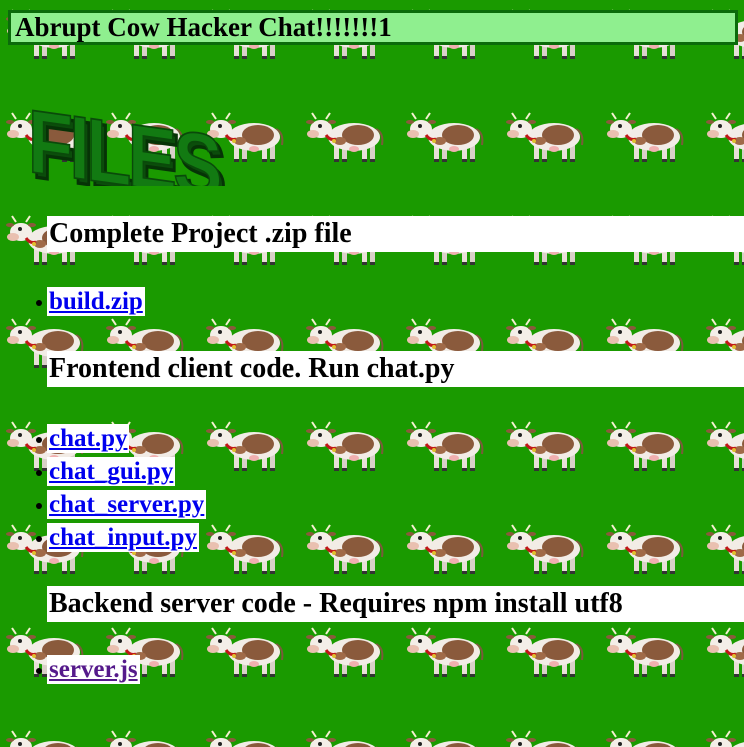  Describe the element at coordinates (127, 504) in the screenshot. I see `file-link-chat-server-py: chat_server.py` at that location.